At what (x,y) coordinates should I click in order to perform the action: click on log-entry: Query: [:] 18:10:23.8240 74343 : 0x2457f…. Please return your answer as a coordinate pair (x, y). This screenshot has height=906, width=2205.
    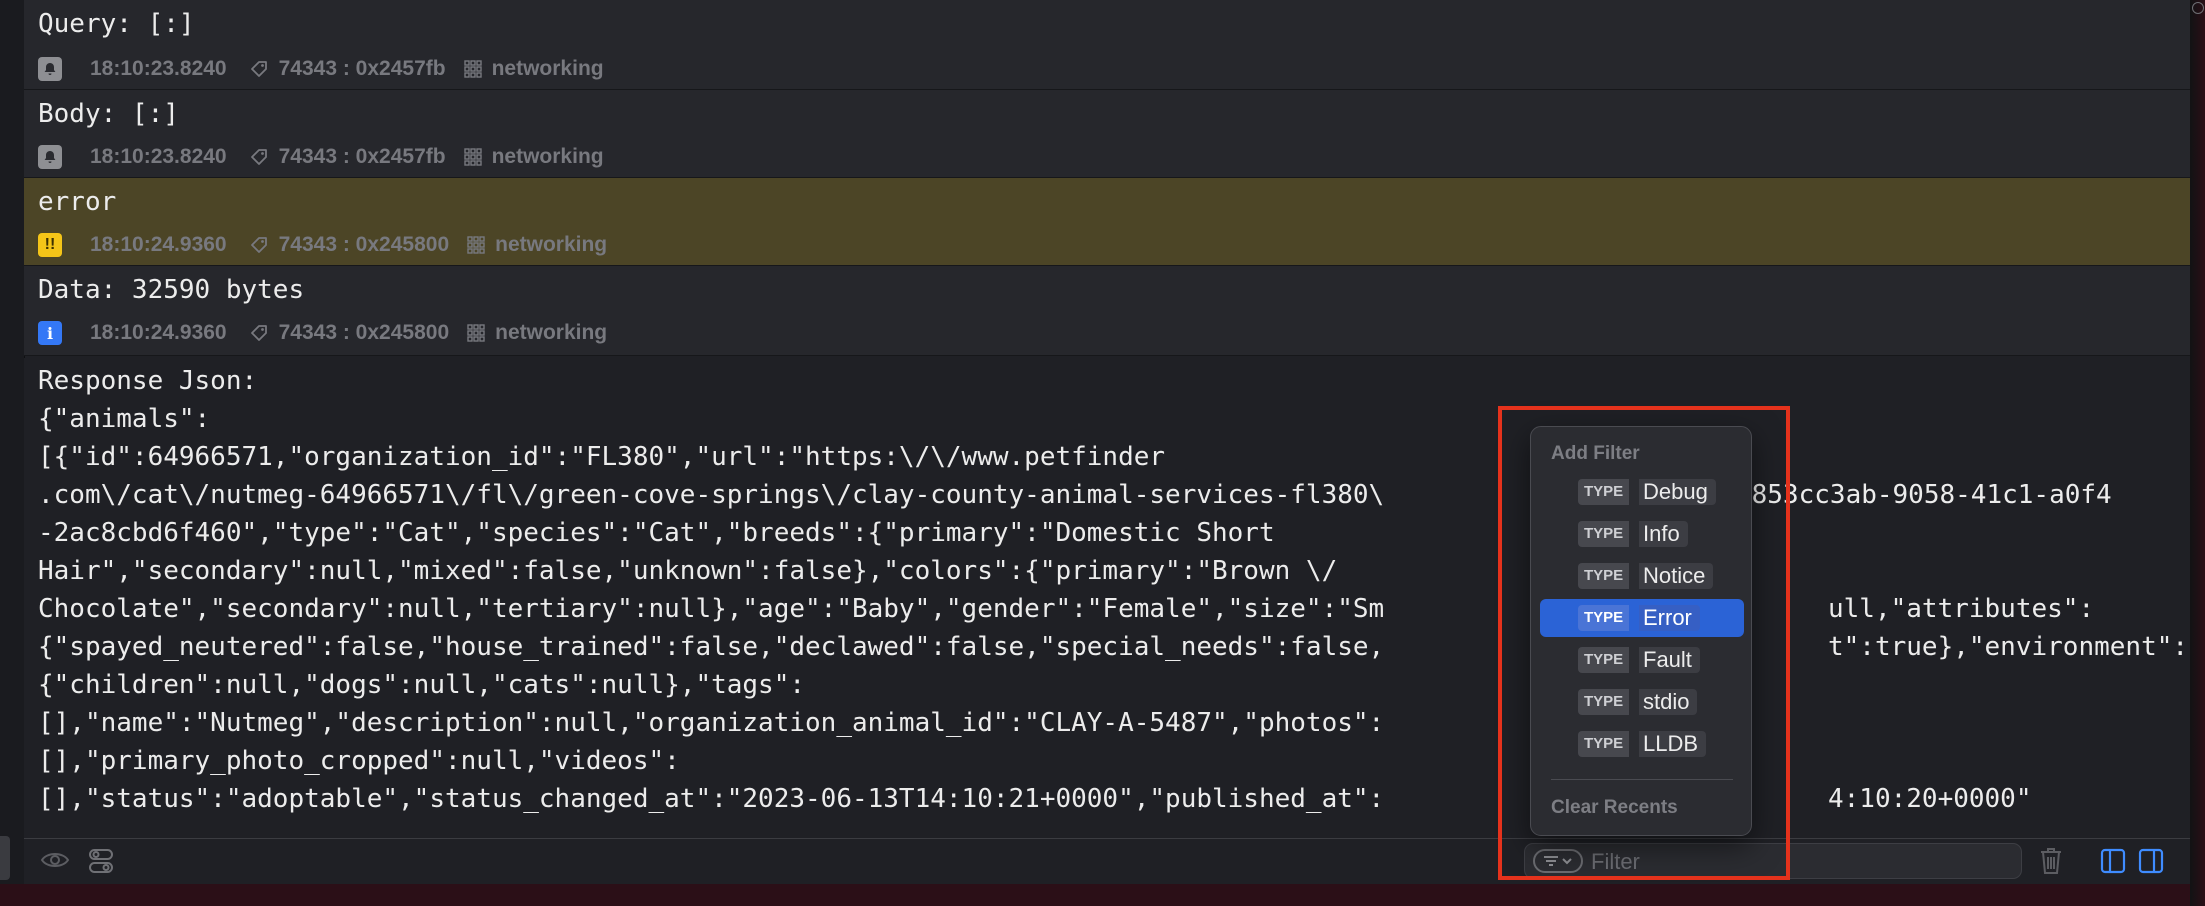
    Looking at the image, I should click on (1107, 45).